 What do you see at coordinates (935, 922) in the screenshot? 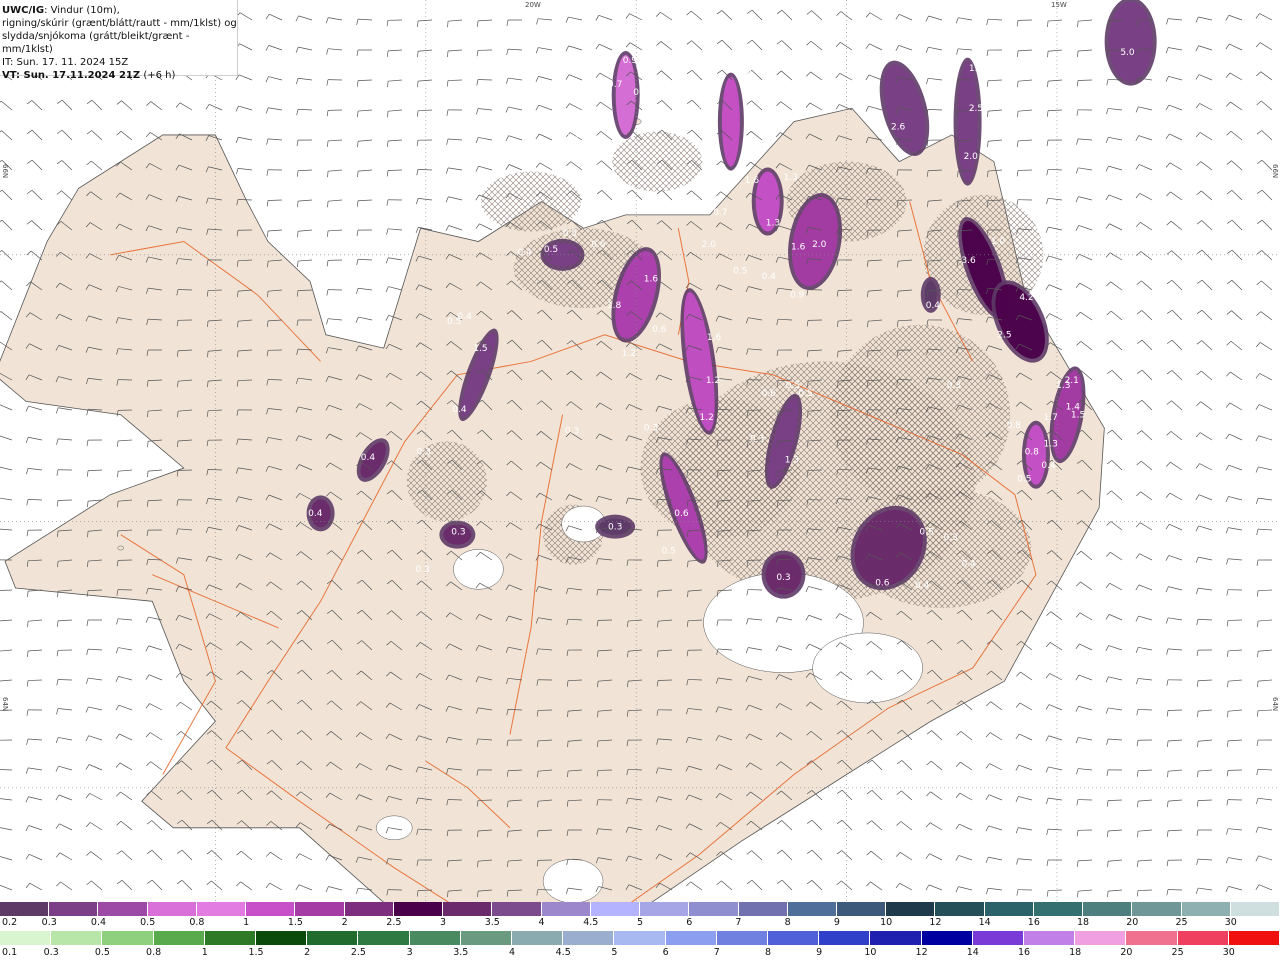
I see `legend-label: 12` at bounding box center [935, 922].